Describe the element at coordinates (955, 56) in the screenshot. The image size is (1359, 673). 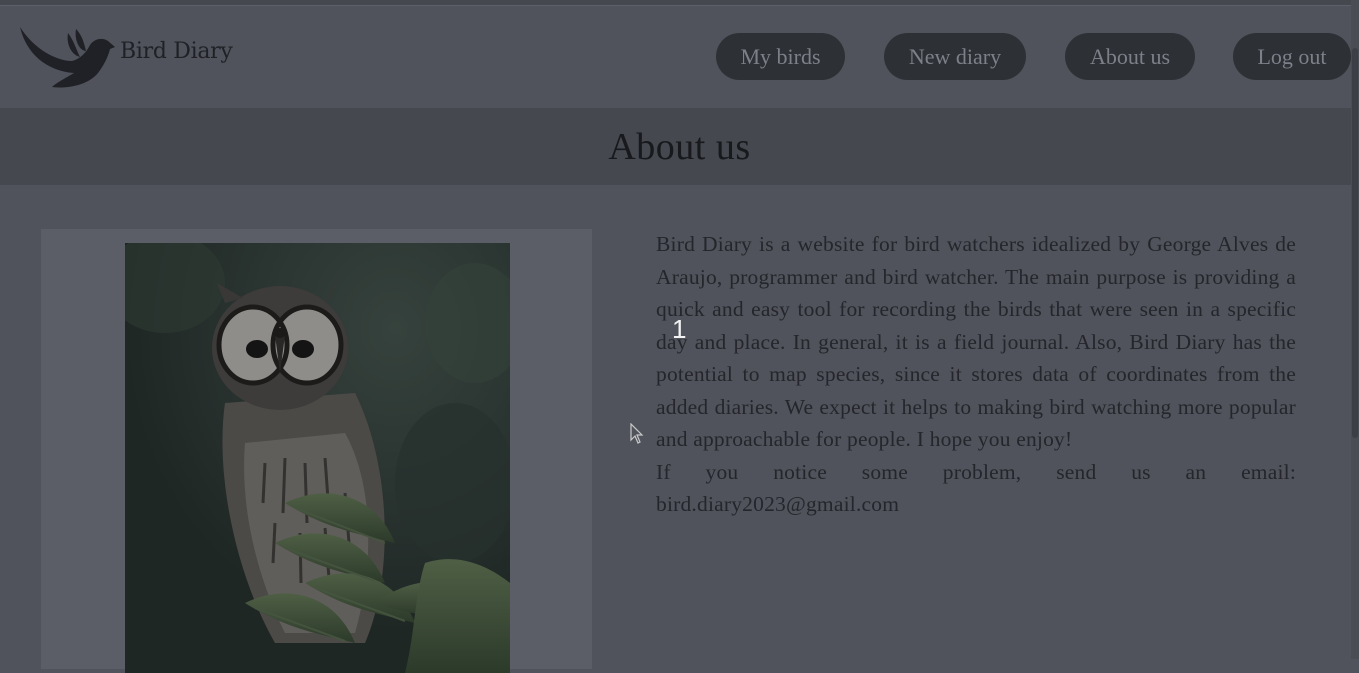
I see `nav-new-diary-button: New diary` at that location.